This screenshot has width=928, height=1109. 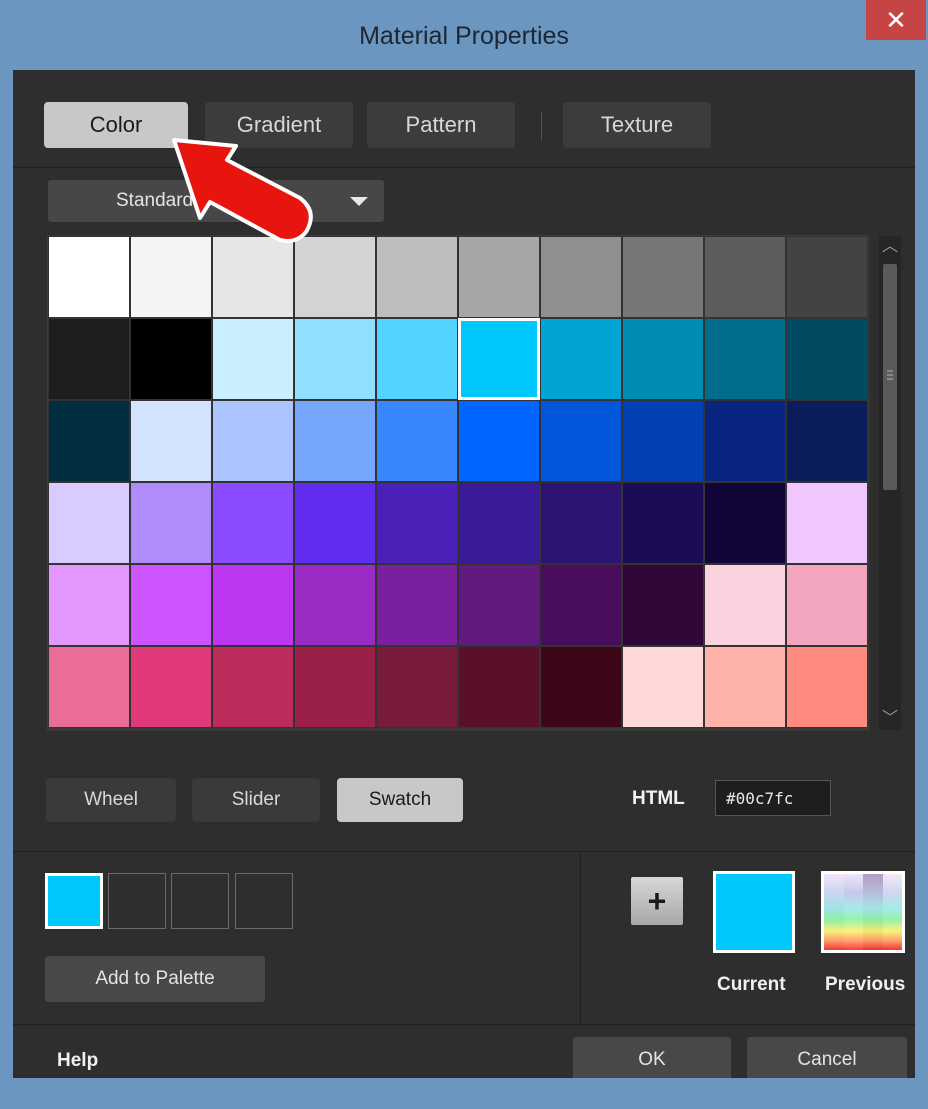 What do you see at coordinates (890, 371) in the screenshot?
I see `grip-icon` at bounding box center [890, 371].